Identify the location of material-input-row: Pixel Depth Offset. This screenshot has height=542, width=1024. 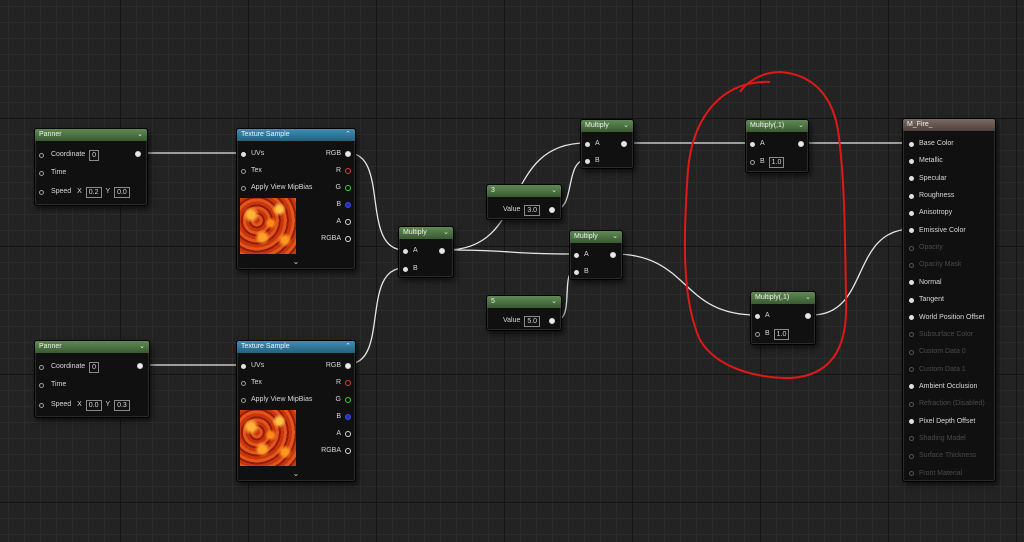
(942, 422).